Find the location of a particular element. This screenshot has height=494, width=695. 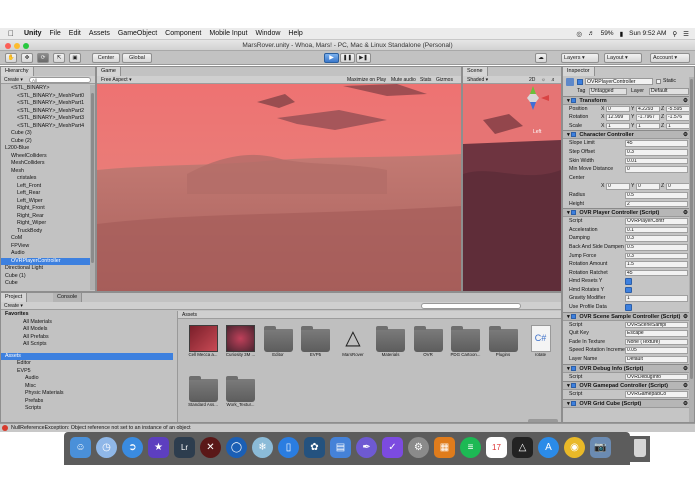

volume-icon: ♬ is located at coordinates (591, 33).